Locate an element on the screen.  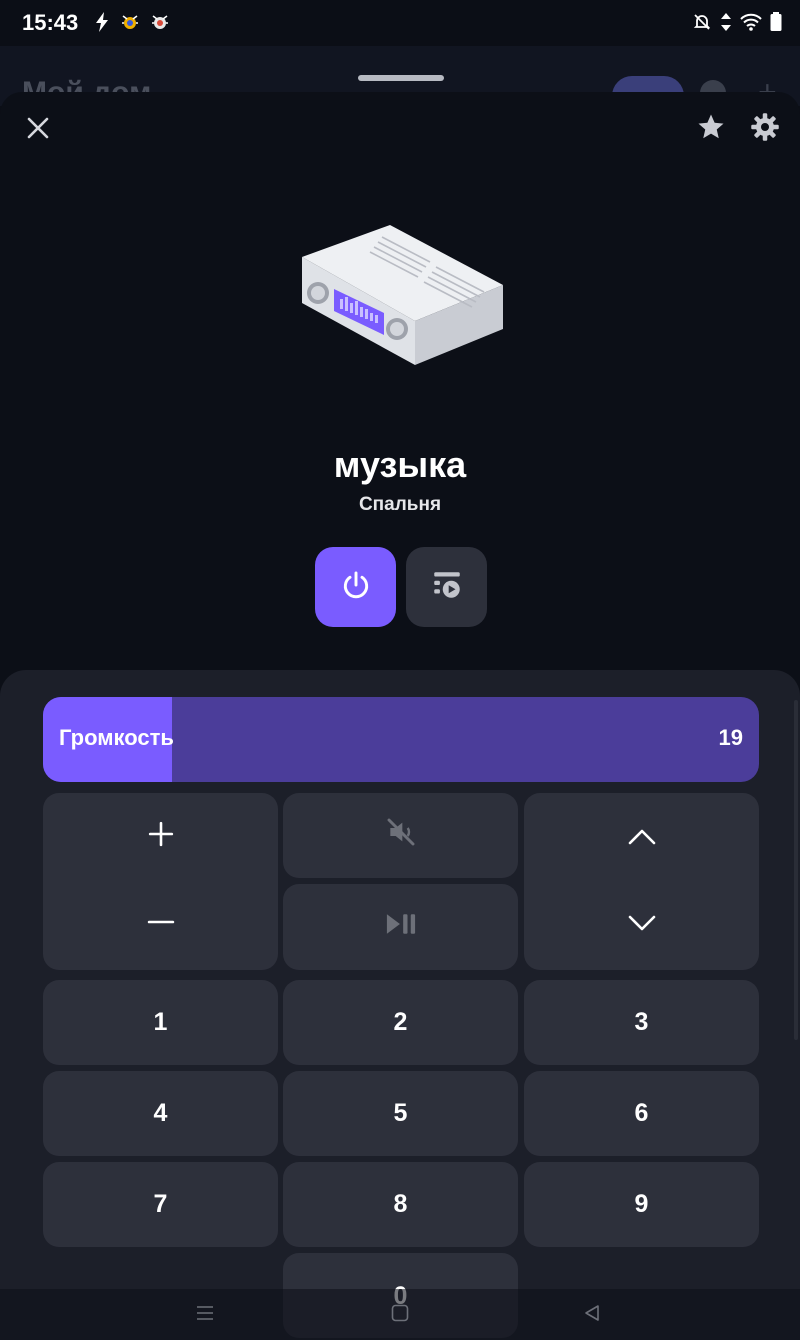
power-button is located at coordinates (355, 587).